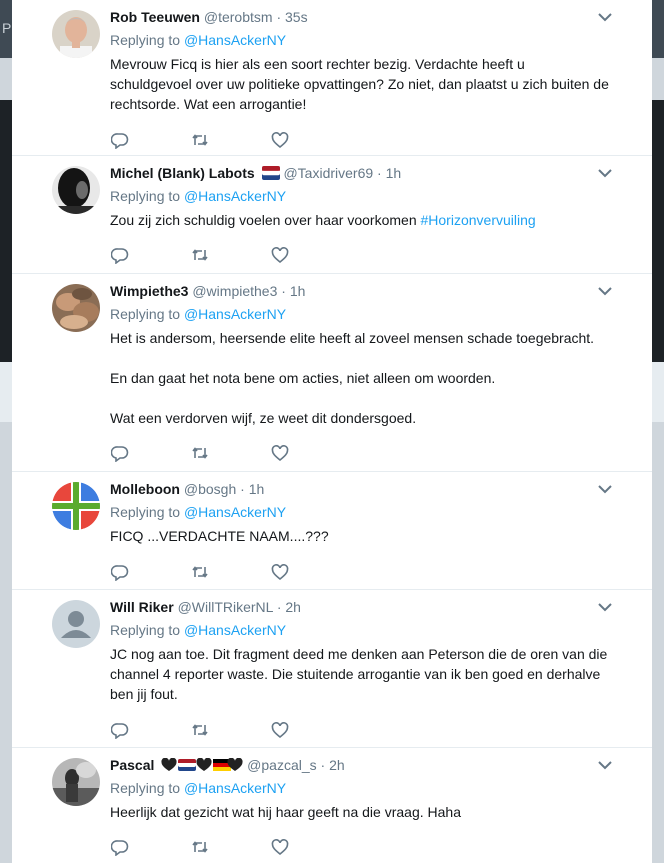  What do you see at coordinates (155, 17) in the screenshot?
I see `author-name: Rob Teeuwen` at bounding box center [155, 17].